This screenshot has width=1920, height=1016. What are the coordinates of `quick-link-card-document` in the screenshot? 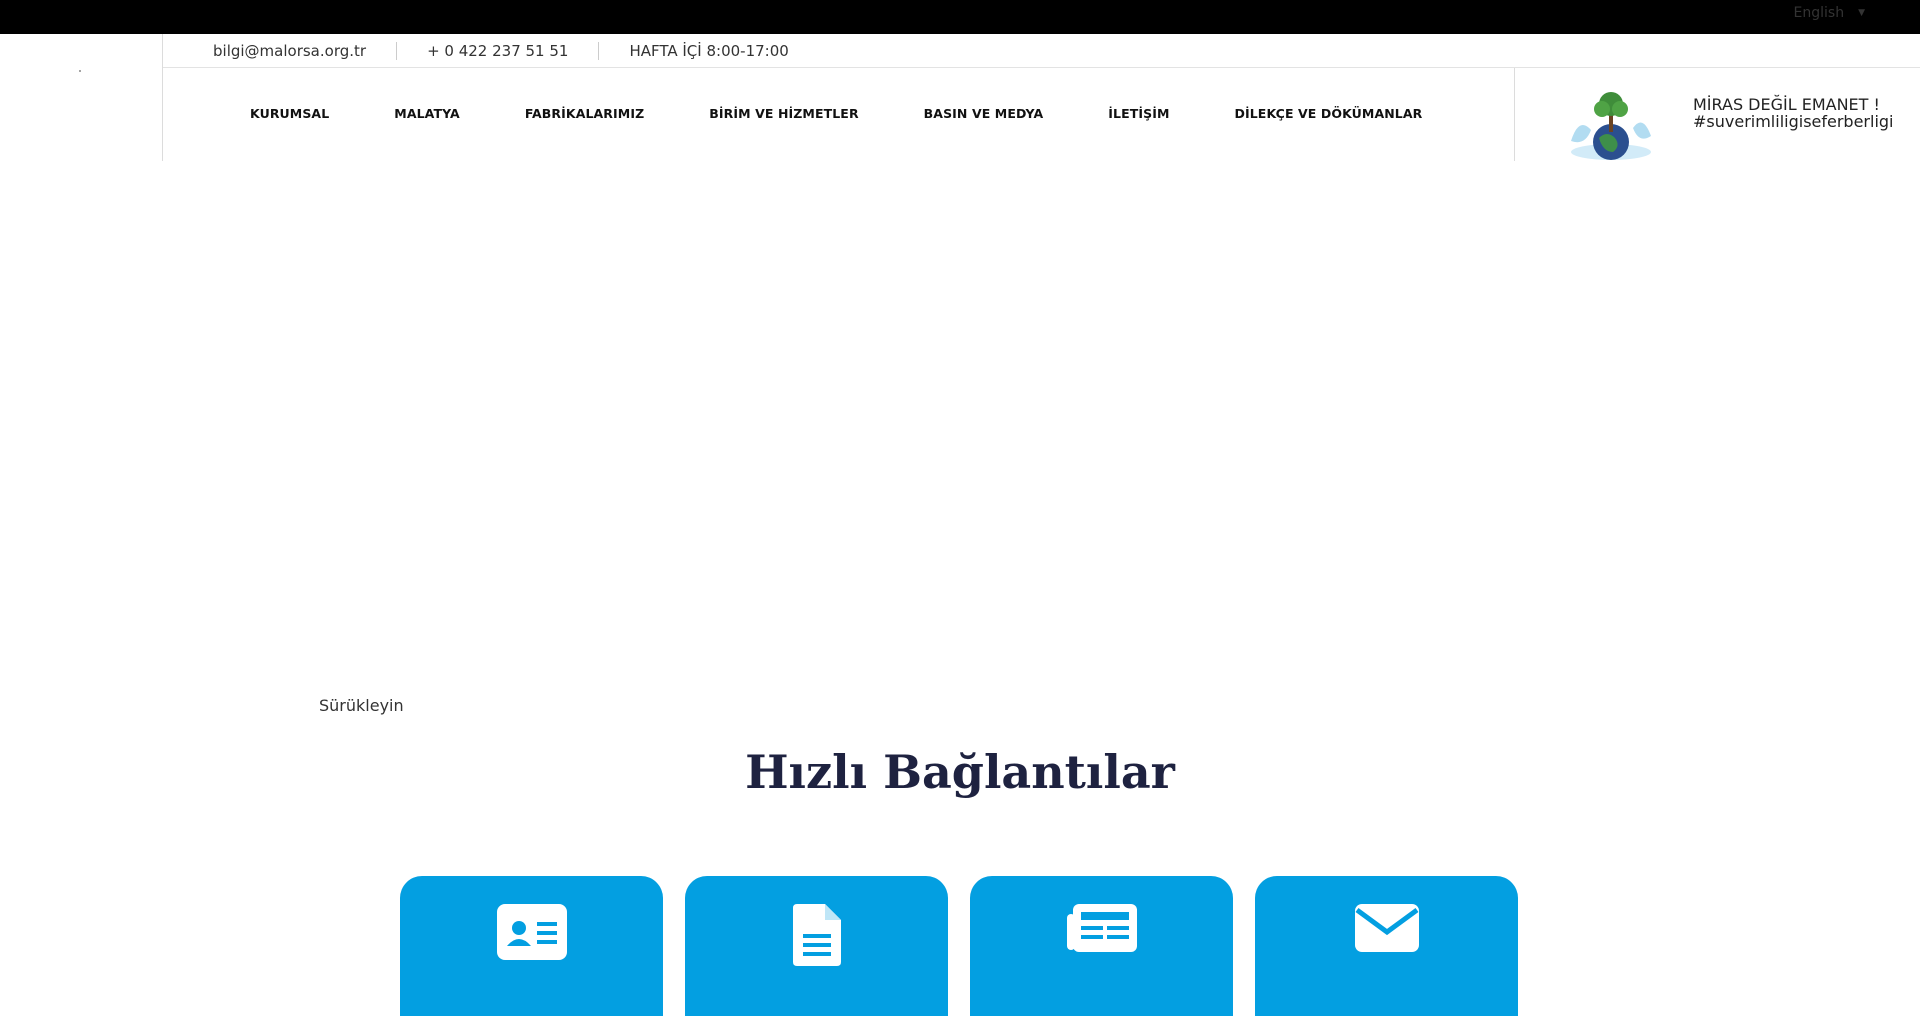 It's located at (816, 946).